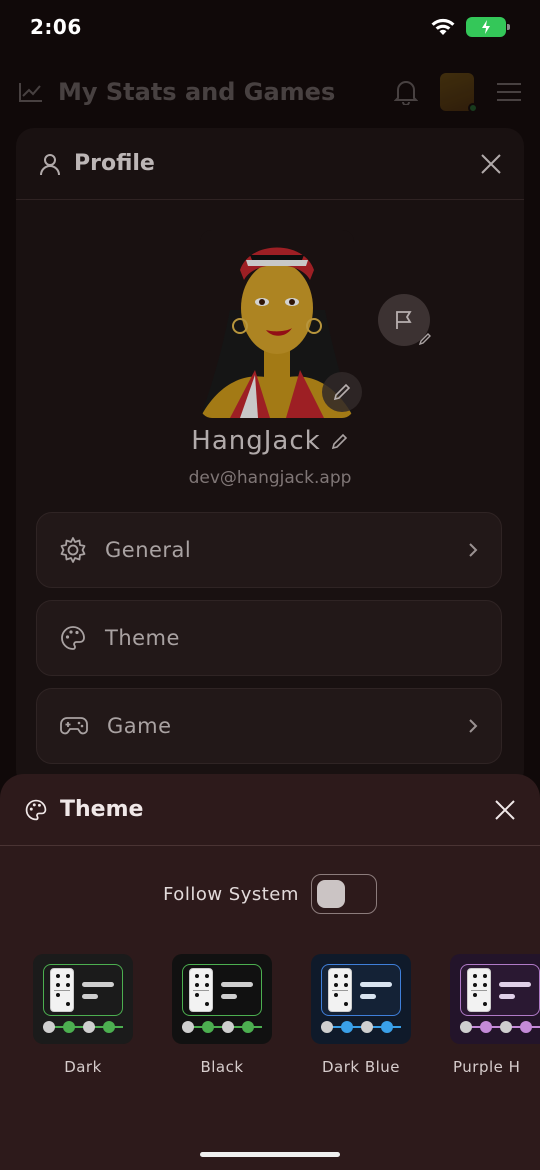 This screenshot has width=540, height=1170. Describe the element at coordinates (488, 27) in the screenshot. I see `battery-icon` at that location.